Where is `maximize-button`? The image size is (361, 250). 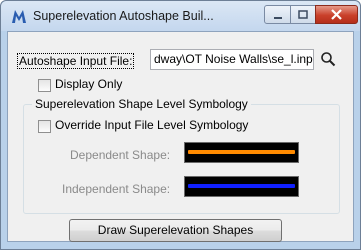 maximize-button is located at coordinates (303, 14).